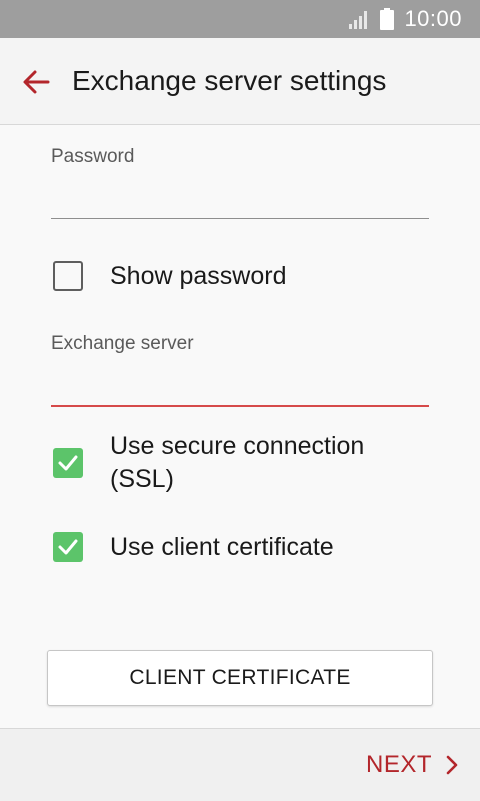  I want to click on show-password-checkbox-row: Show password, so click(246, 276).